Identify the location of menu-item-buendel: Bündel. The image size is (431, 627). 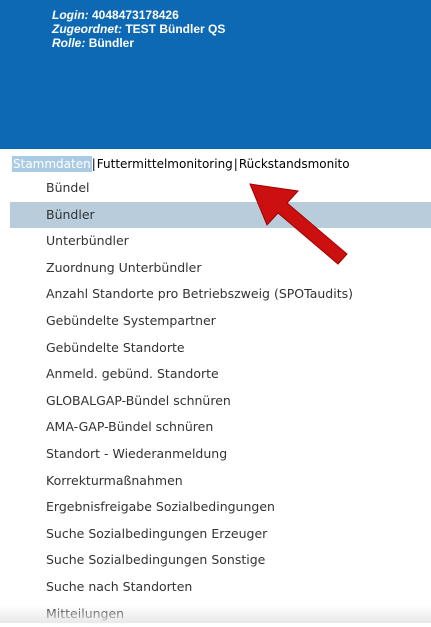
(215, 188).